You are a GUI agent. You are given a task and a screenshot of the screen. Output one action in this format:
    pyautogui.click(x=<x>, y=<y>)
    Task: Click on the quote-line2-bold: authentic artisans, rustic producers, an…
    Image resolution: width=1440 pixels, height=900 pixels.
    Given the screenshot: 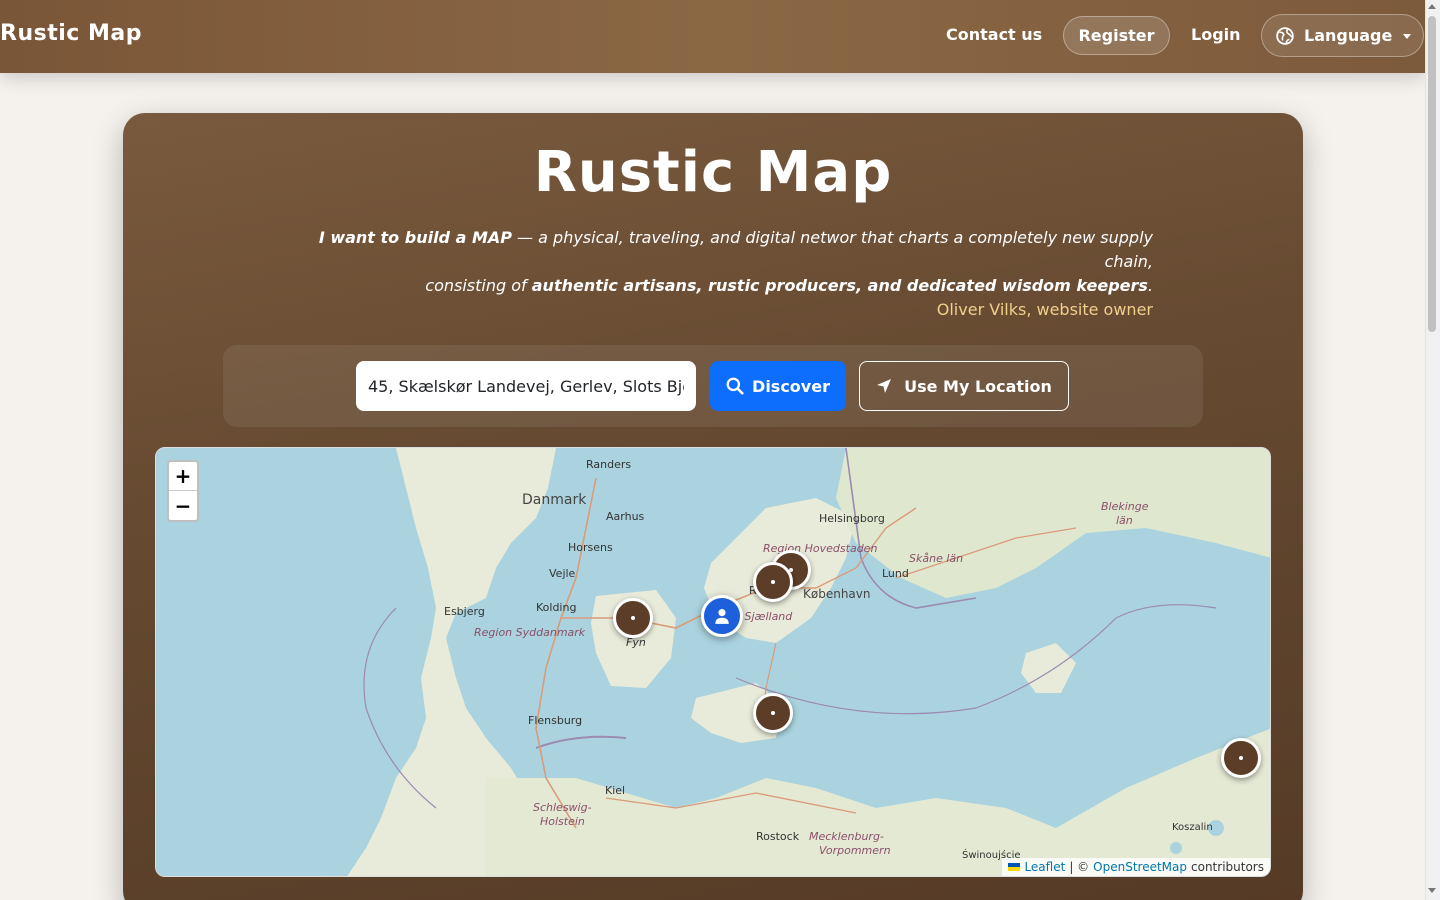 What is the action you would take?
    pyautogui.click(x=839, y=285)
    